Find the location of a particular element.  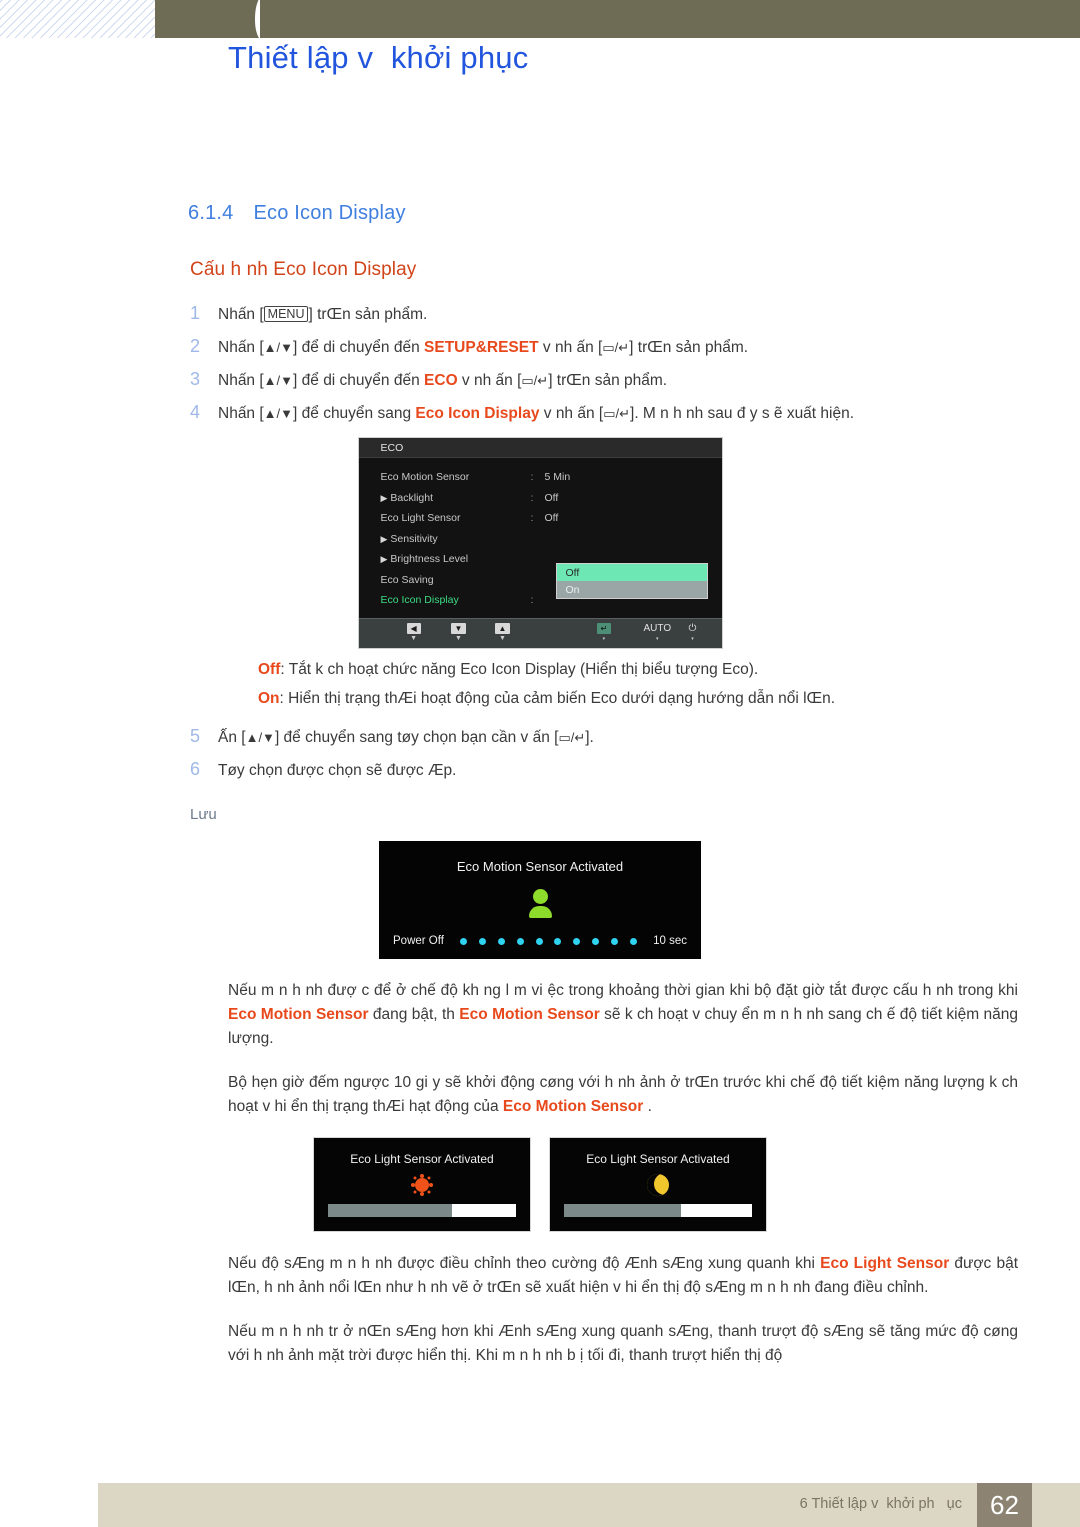

step-number: 5 is located at coordinates (195, 736).